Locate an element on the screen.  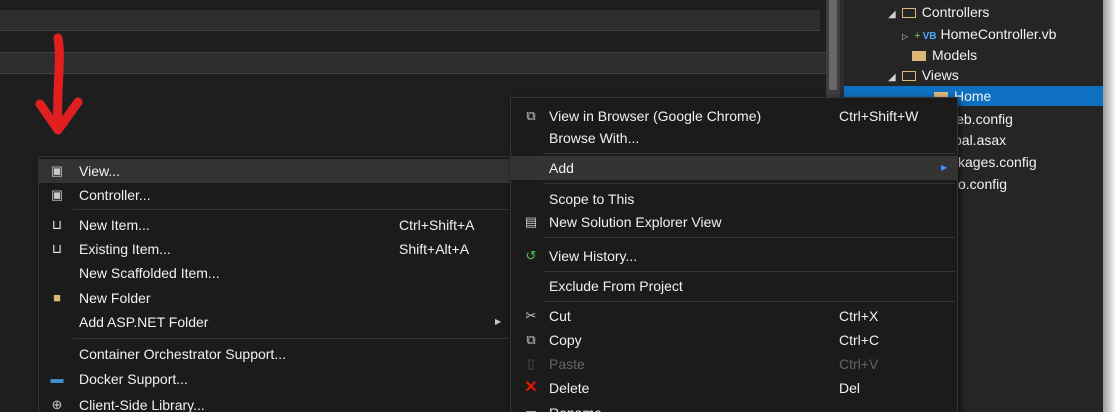
menu-item-rename: ▭Rename is located at coordinates (734, 406).